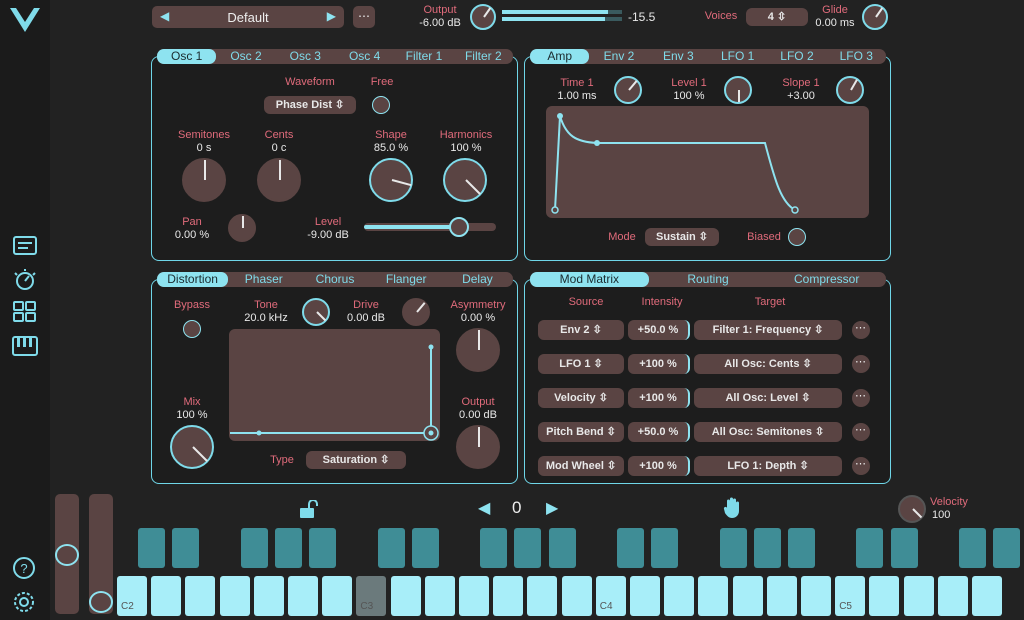  What do you see at coordinates (912, 509) in the screenshot?
I see `velocity-knob` at bounding box center [912, 509].